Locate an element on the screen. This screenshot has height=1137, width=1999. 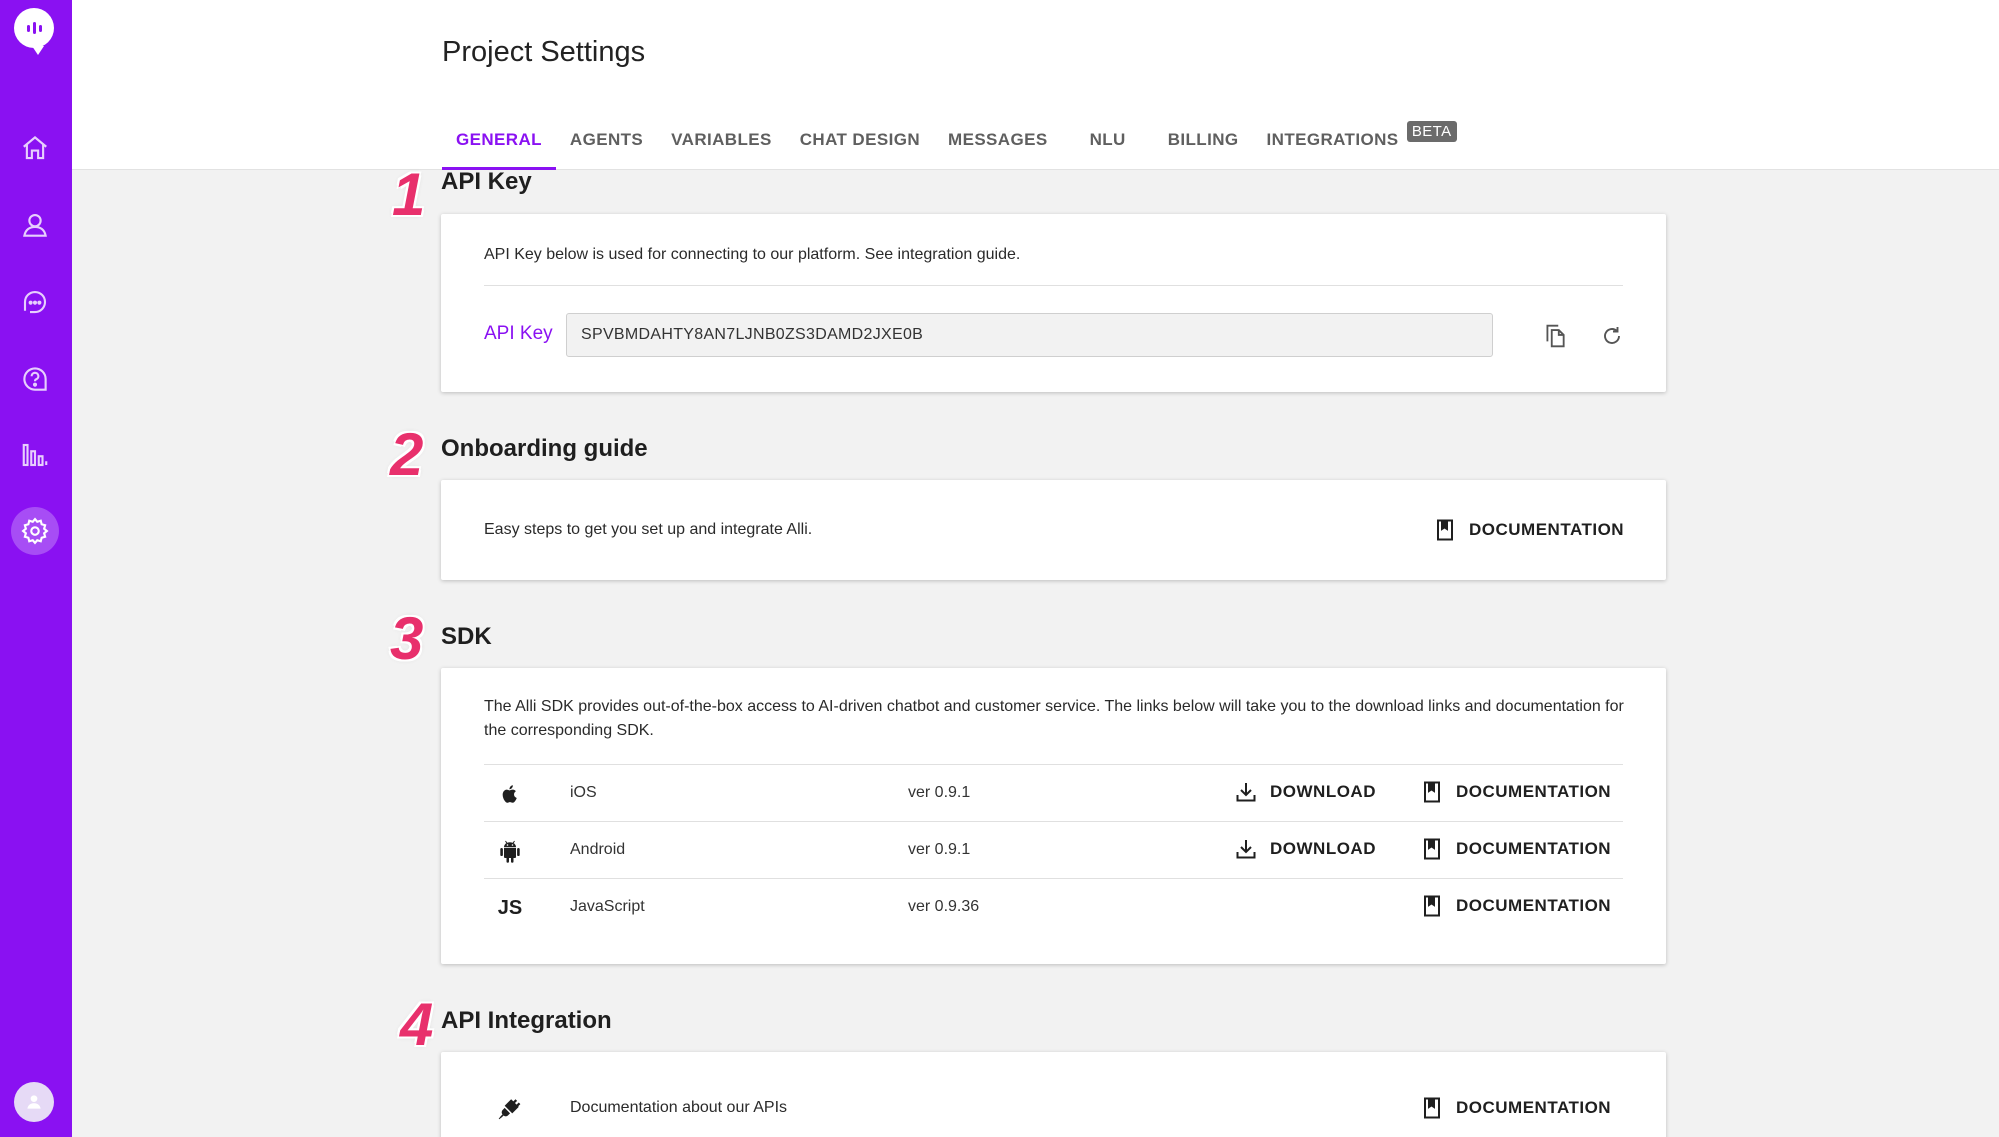
copy-icon is located at coordinates (1555, 336).